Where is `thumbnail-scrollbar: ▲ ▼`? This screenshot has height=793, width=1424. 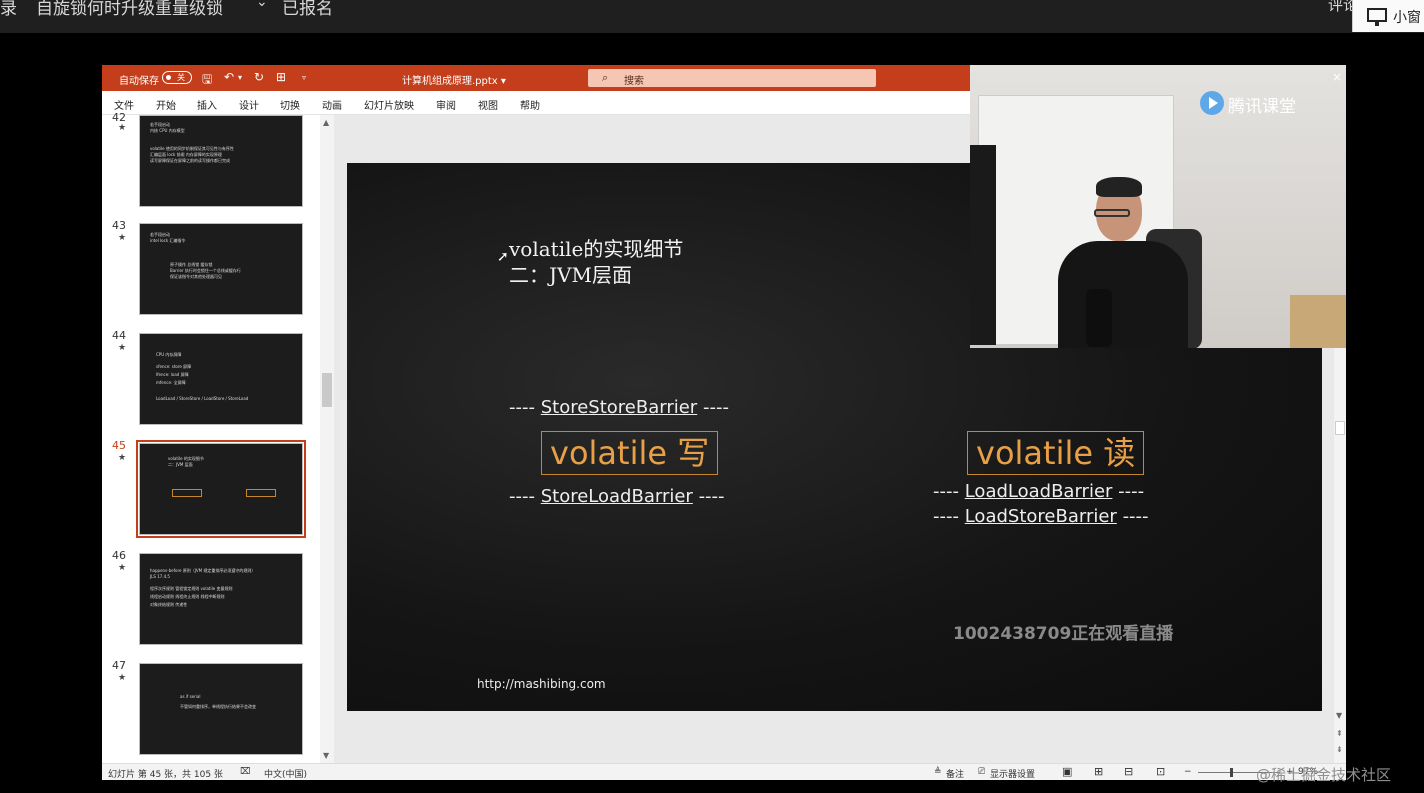
thumbnail-scrollbar: ▲ ▼ is located at coordinates (327, 439).